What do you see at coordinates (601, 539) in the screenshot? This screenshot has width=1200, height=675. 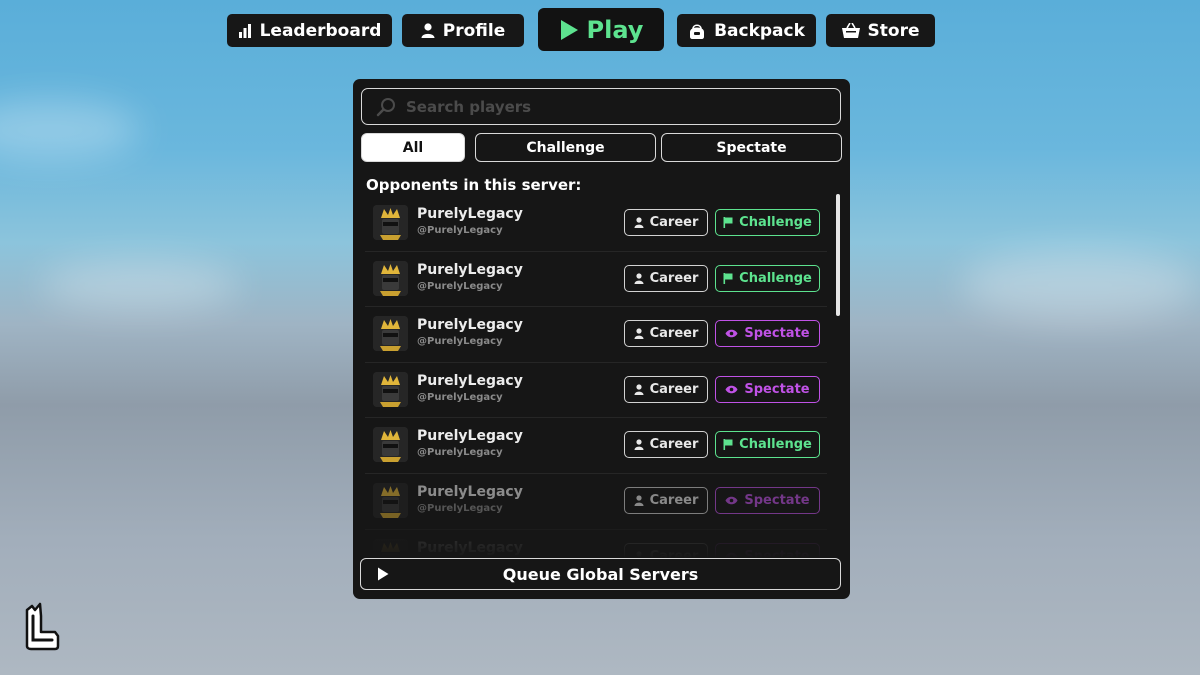 I see `list-fade` at bounding box center [601, 539].